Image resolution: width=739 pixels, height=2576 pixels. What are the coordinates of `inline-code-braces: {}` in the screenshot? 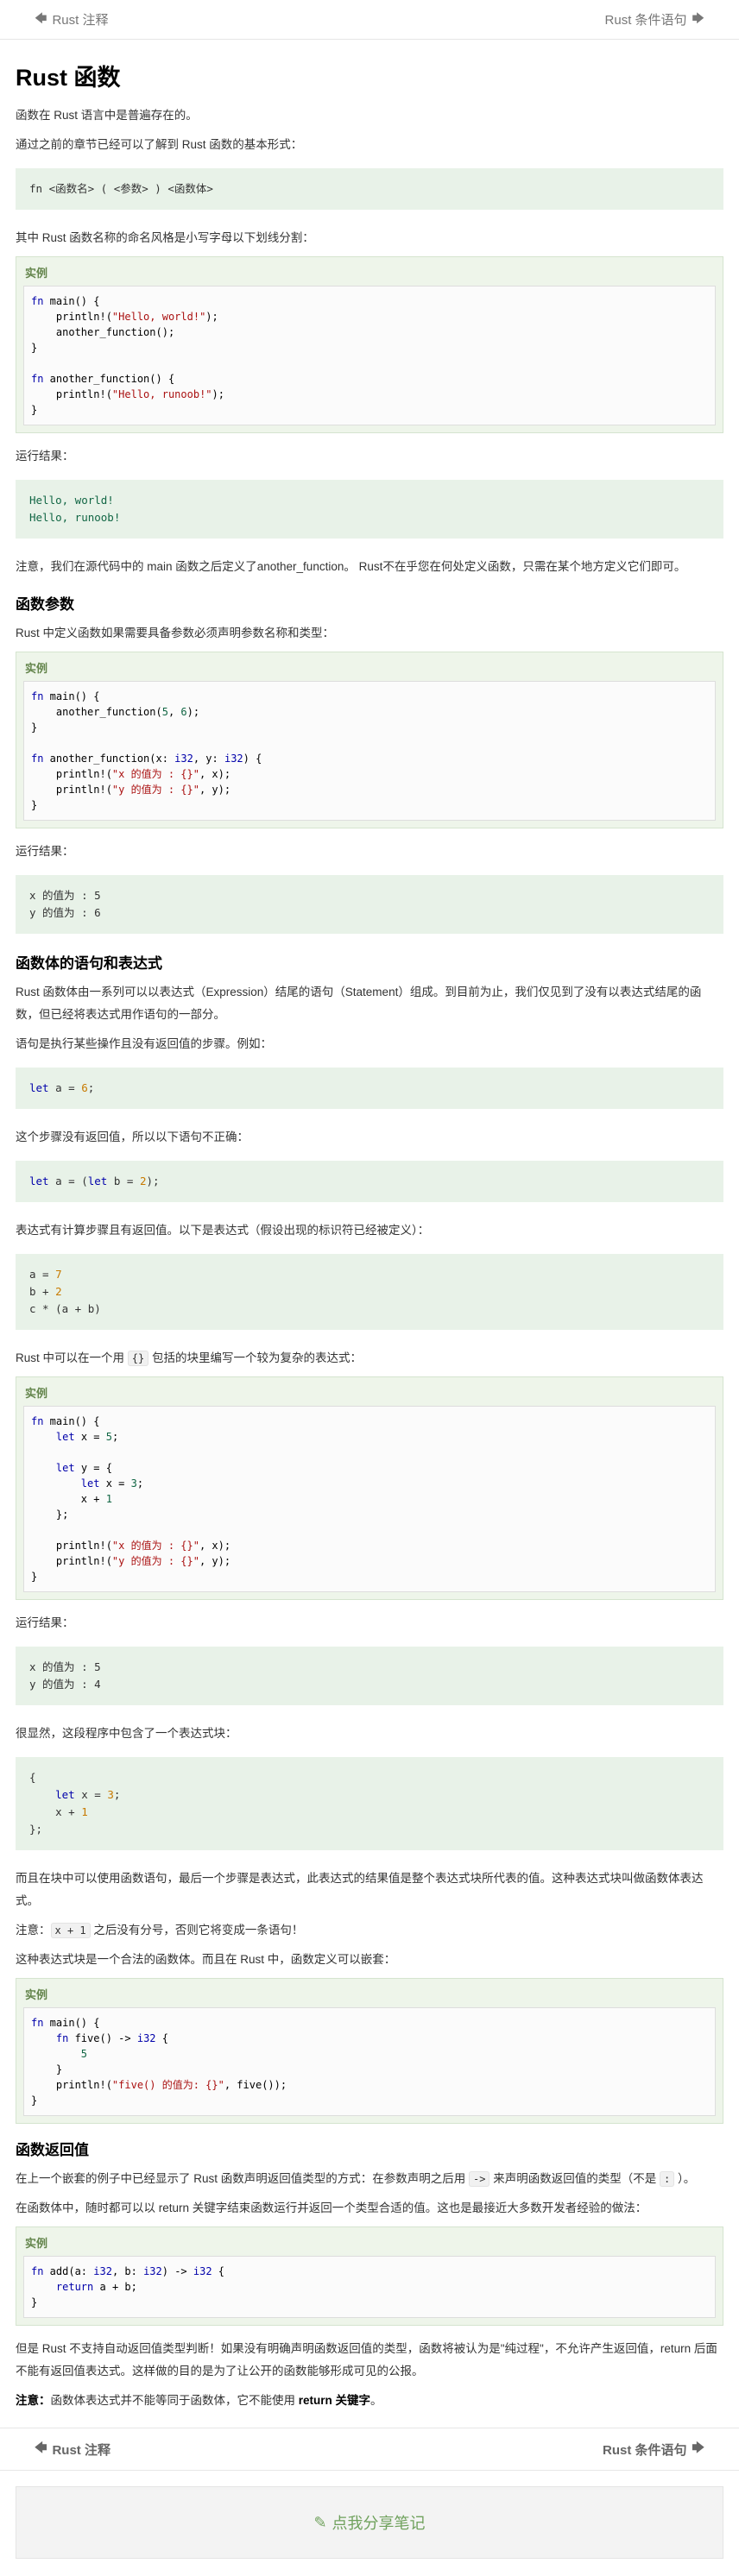 It's located at (138, 1358).